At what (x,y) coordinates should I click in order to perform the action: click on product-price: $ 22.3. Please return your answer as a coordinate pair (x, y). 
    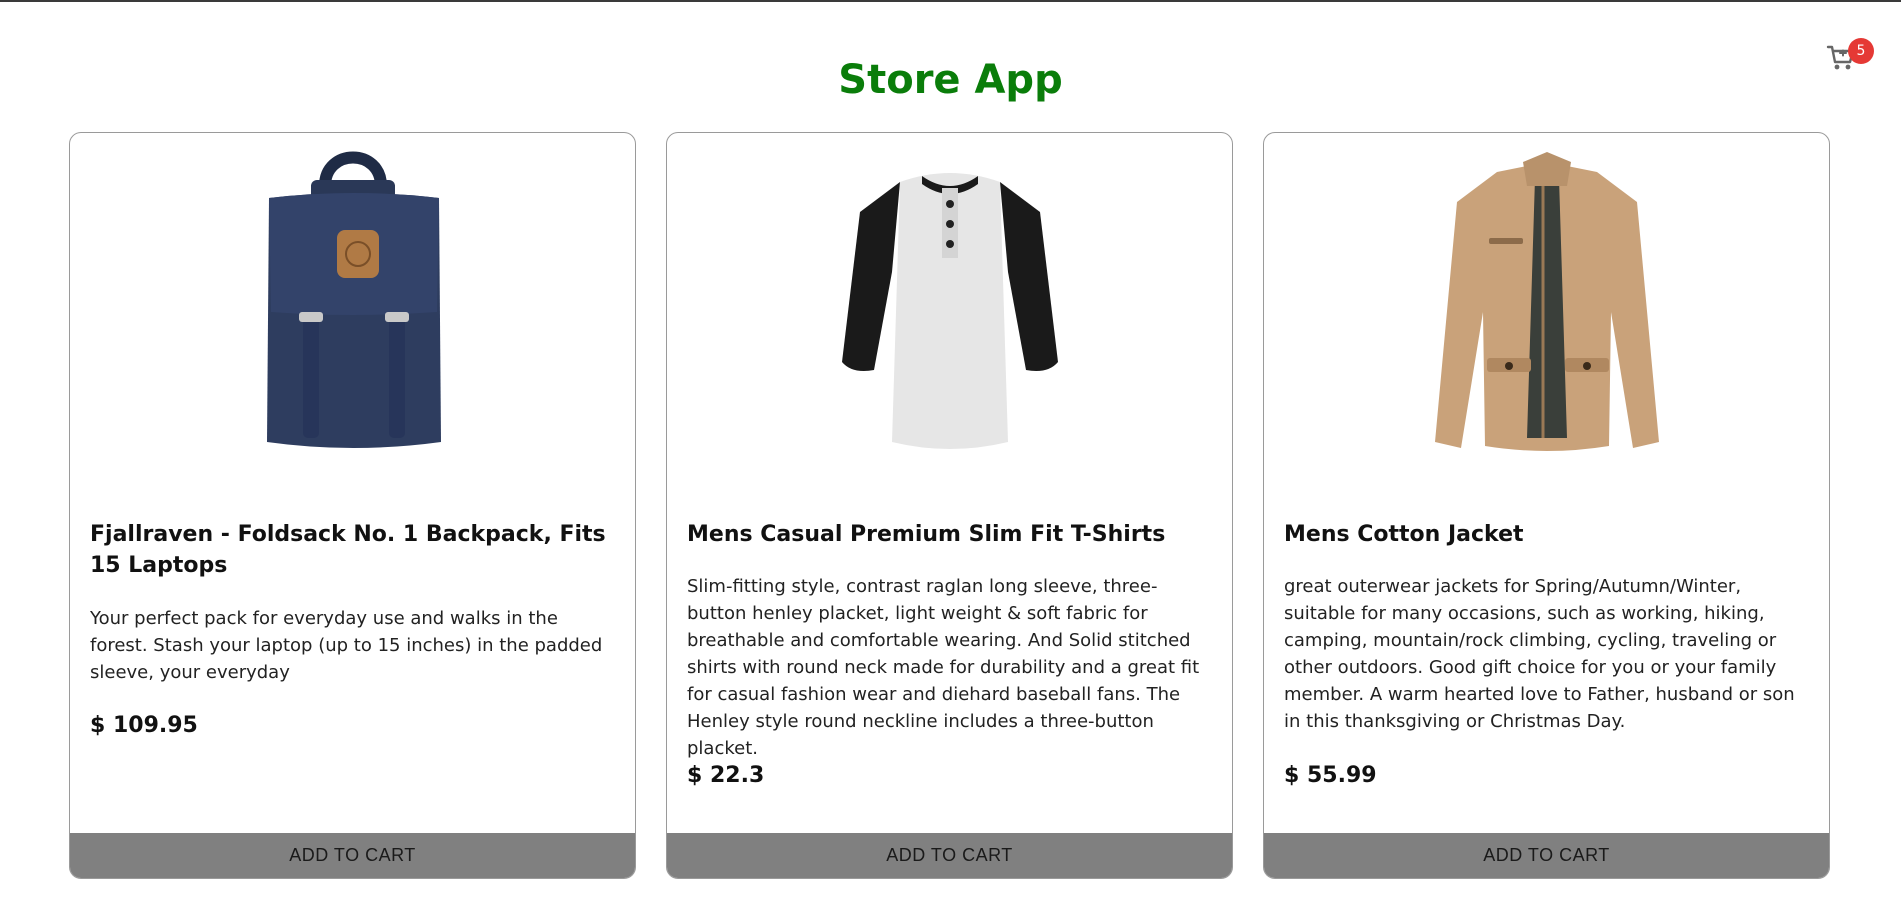
    Looking at the image, I should click on (726, 775).